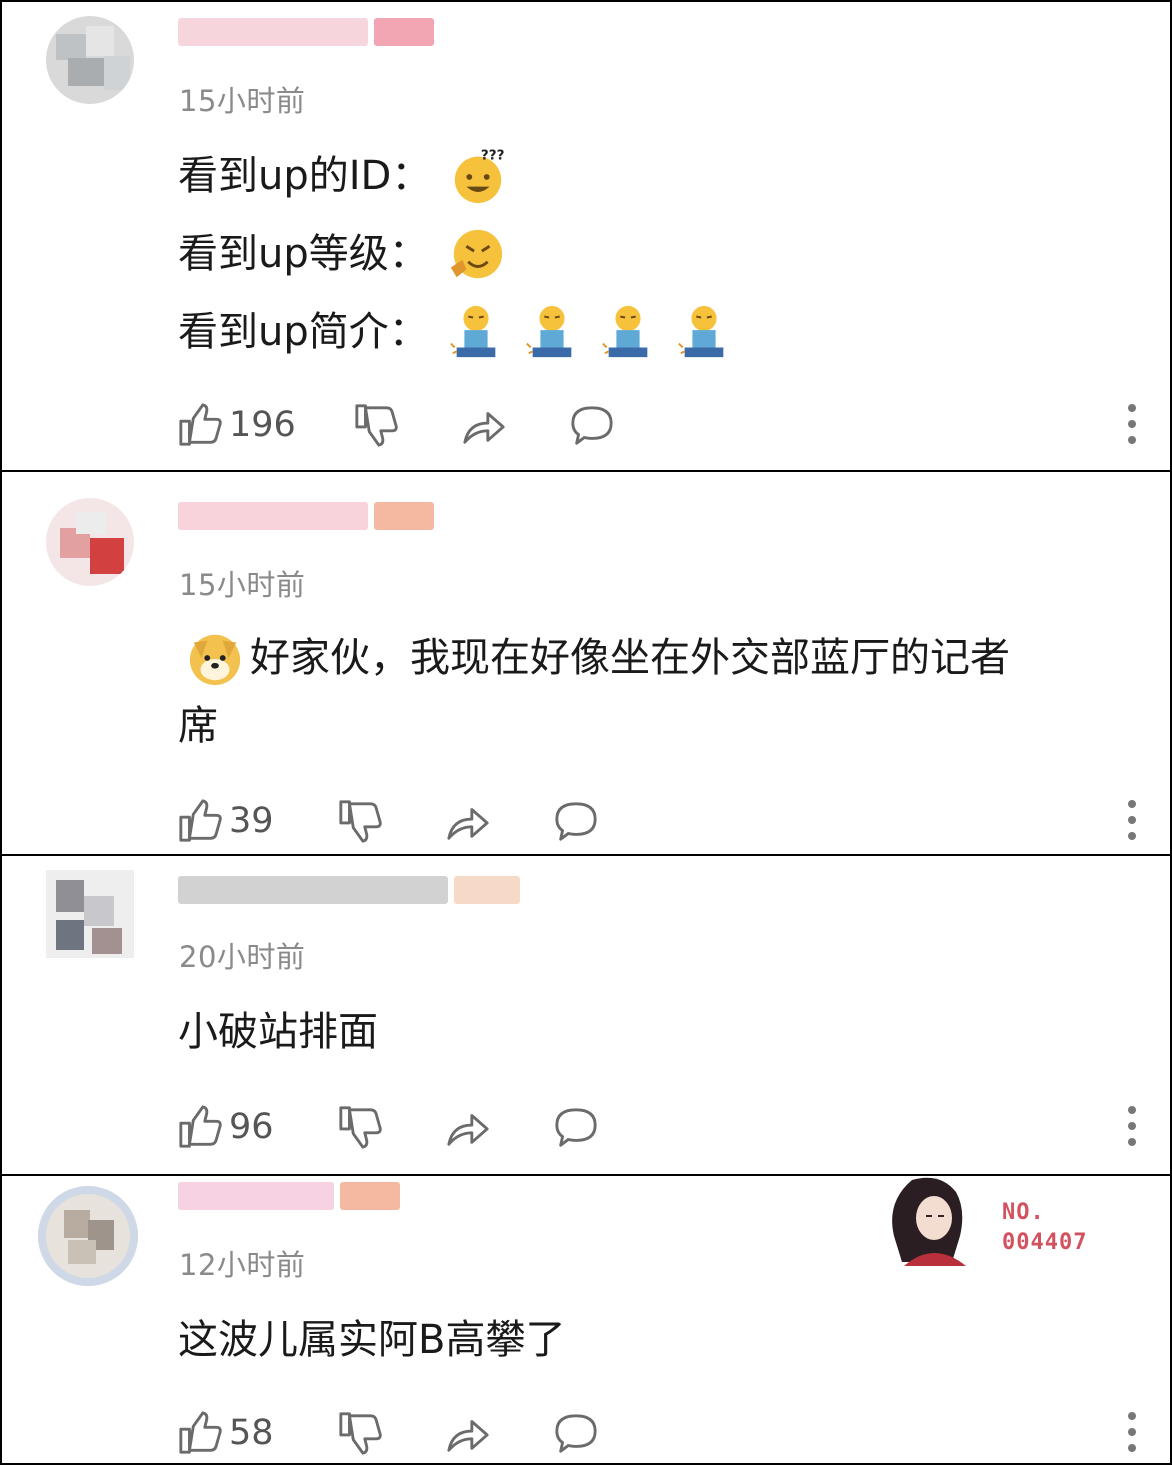 The height and width of the screenshot is (1465, 1172). What do you see at coordinates (242, 1265) in the screenshot?
I see `comment-time: 12小时前` at bounding box center [242, 1265].